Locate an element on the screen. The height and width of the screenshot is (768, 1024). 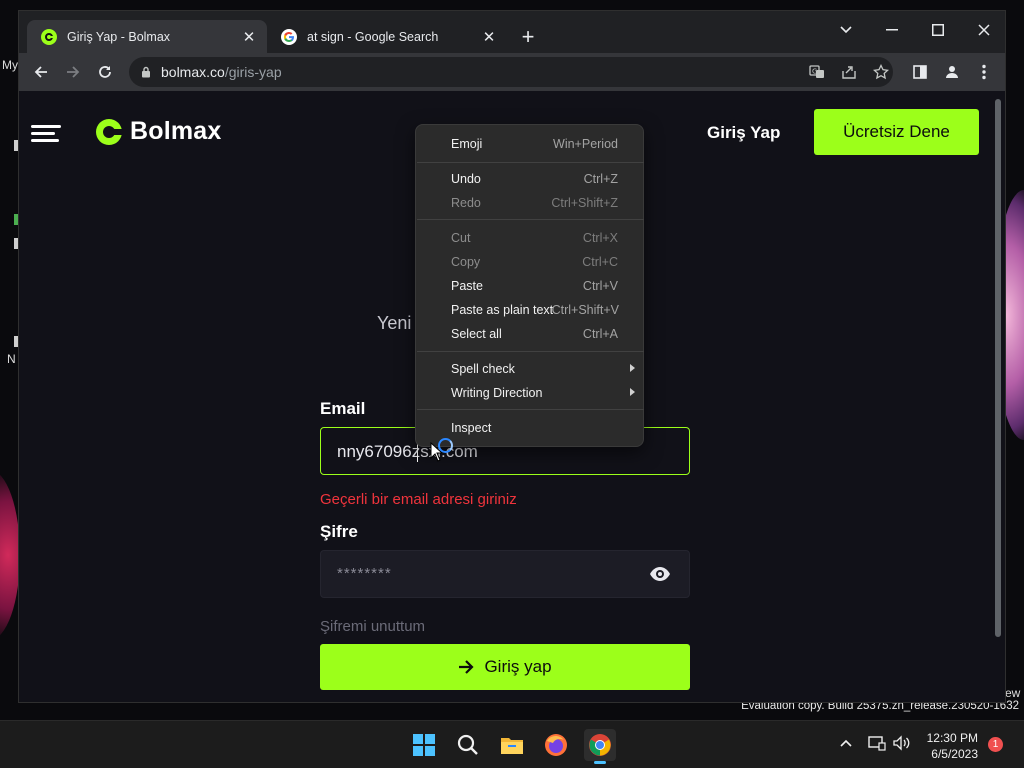
menu-item-spell-check: Spell check is located at coordinates (529, 369).